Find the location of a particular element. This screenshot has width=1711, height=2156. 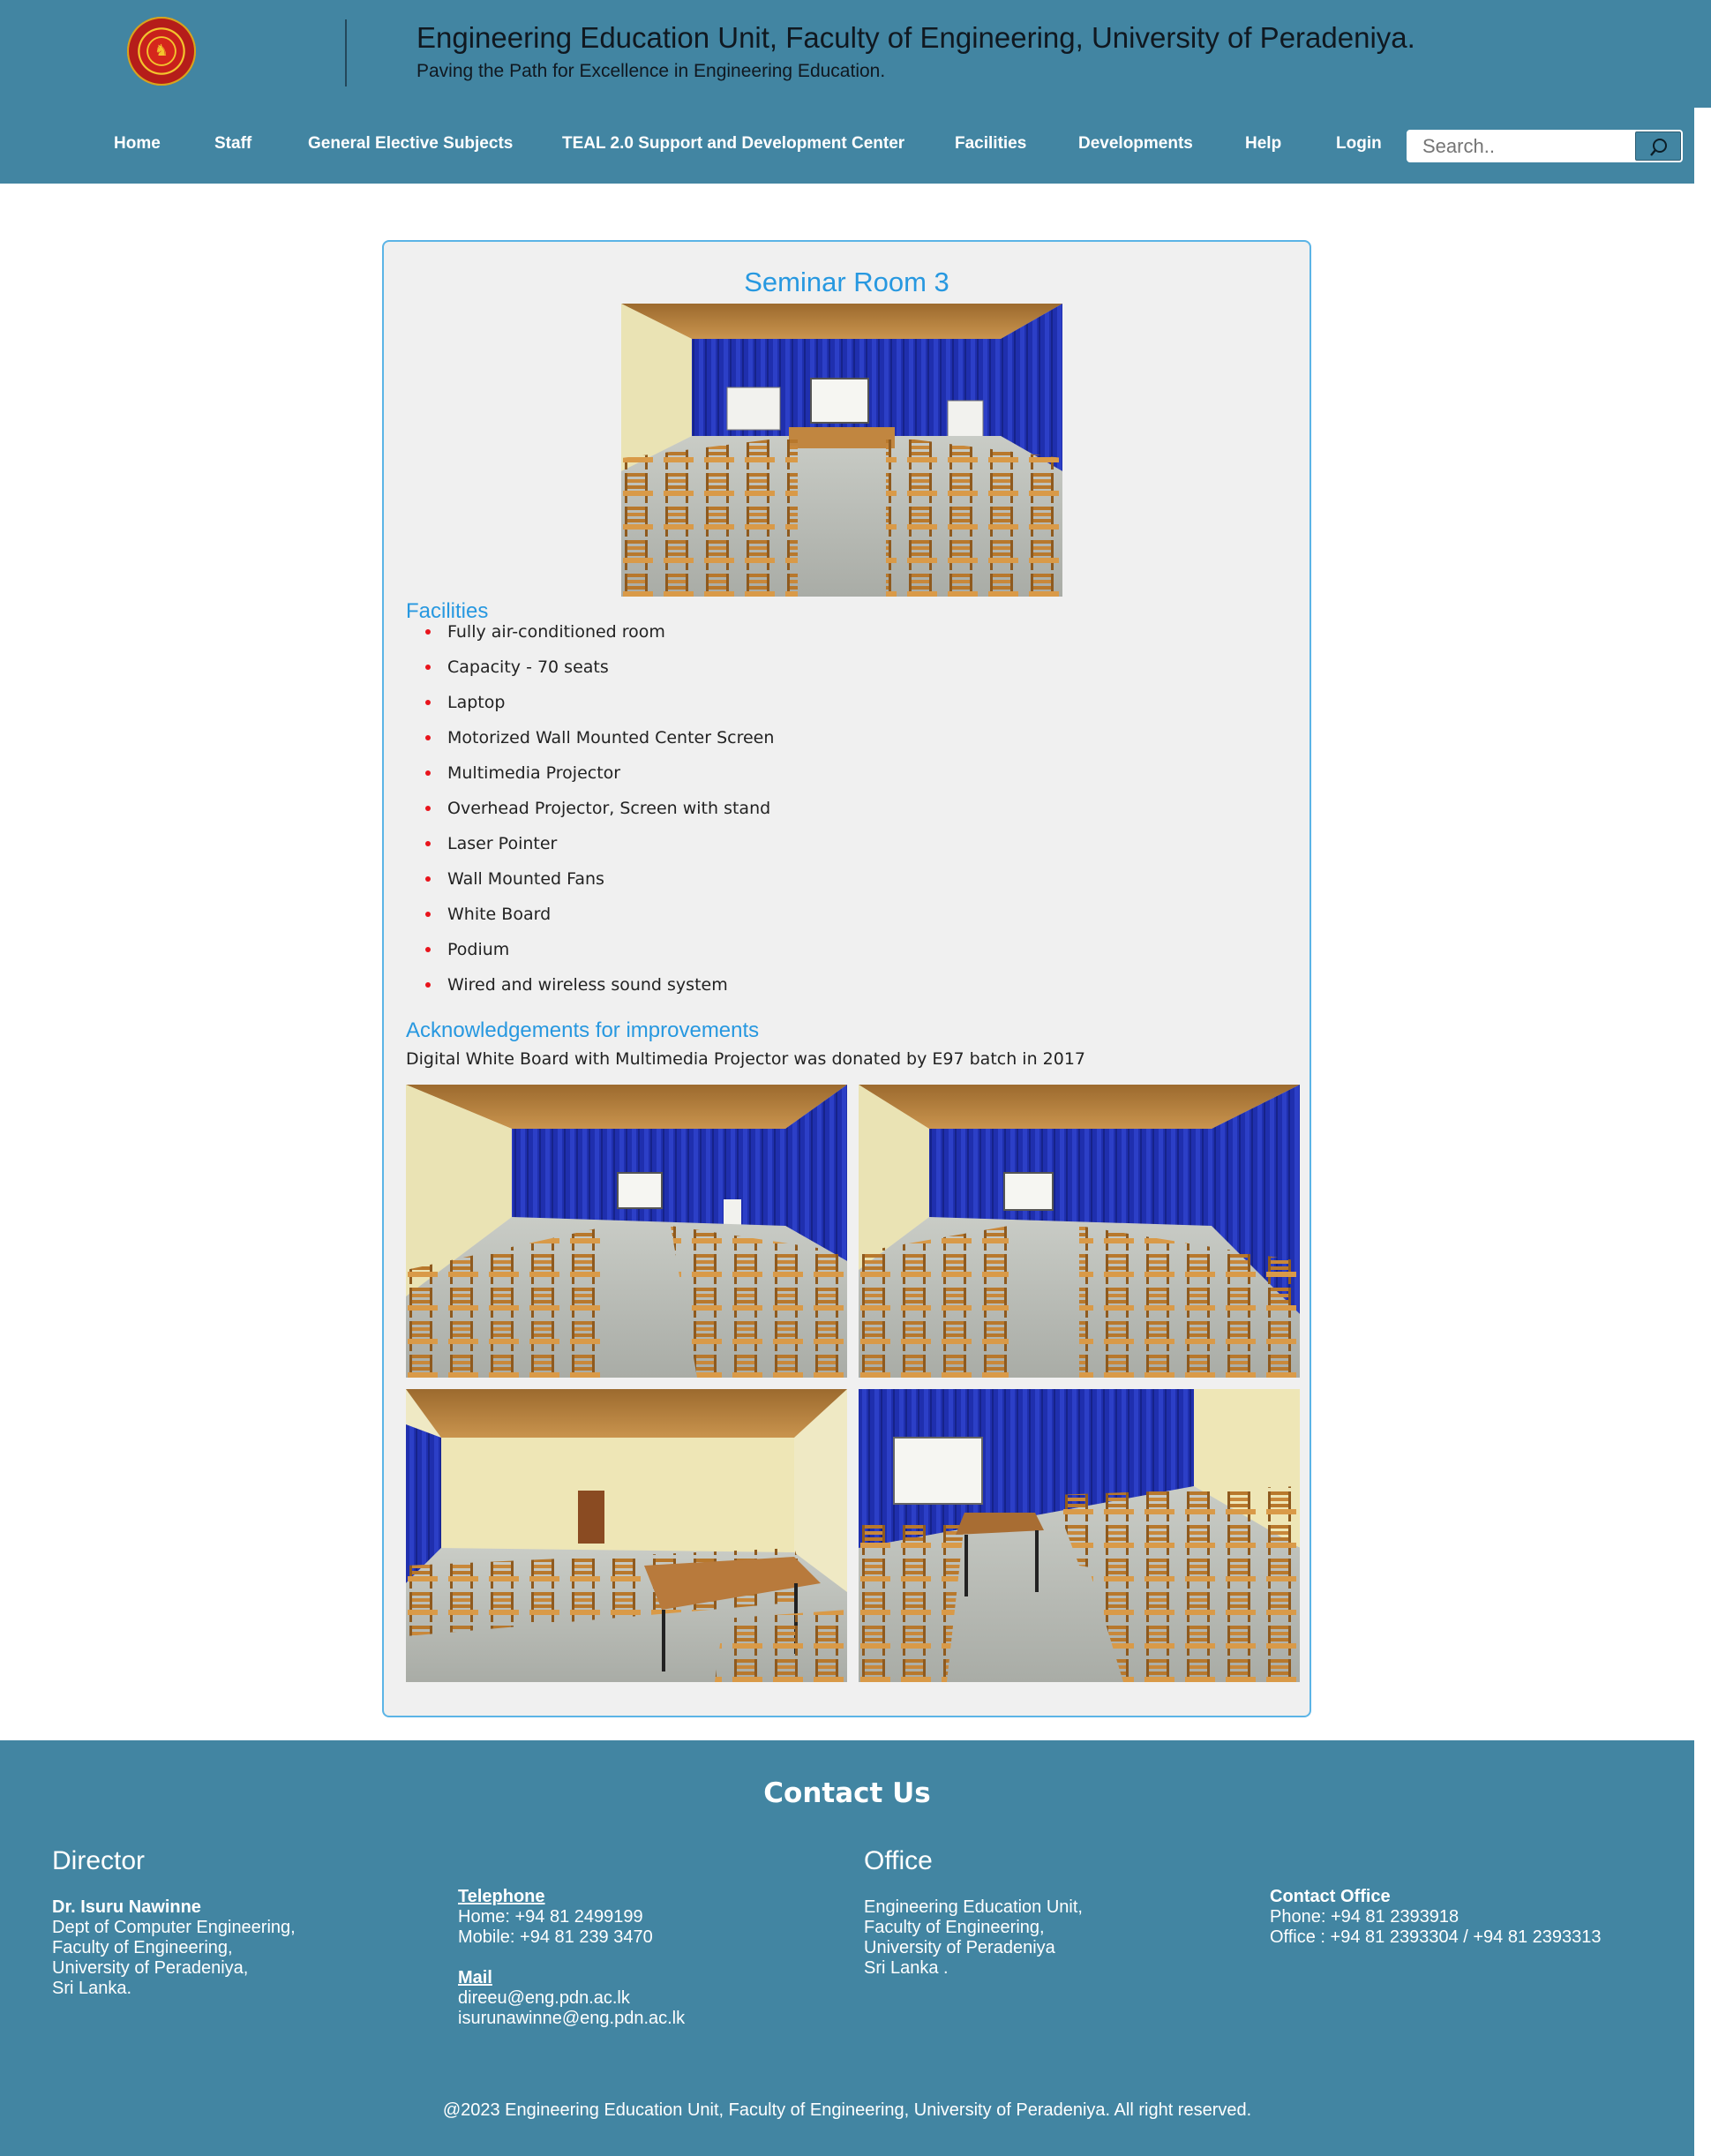

contact-title: Contact Us is located at coordinates (847, 1793).